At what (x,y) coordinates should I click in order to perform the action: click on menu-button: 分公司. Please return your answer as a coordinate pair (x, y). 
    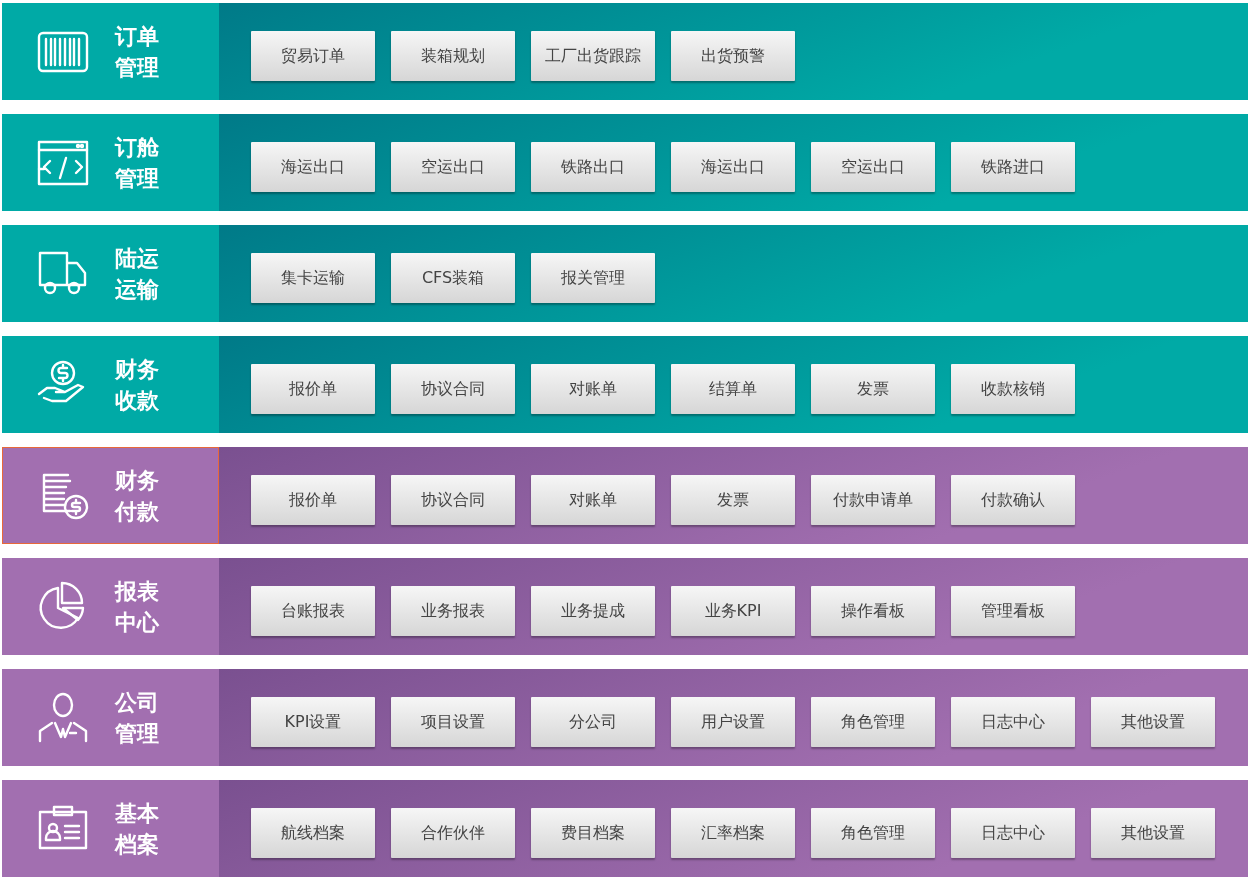
    Looking at the image, I should click on (593, 722).